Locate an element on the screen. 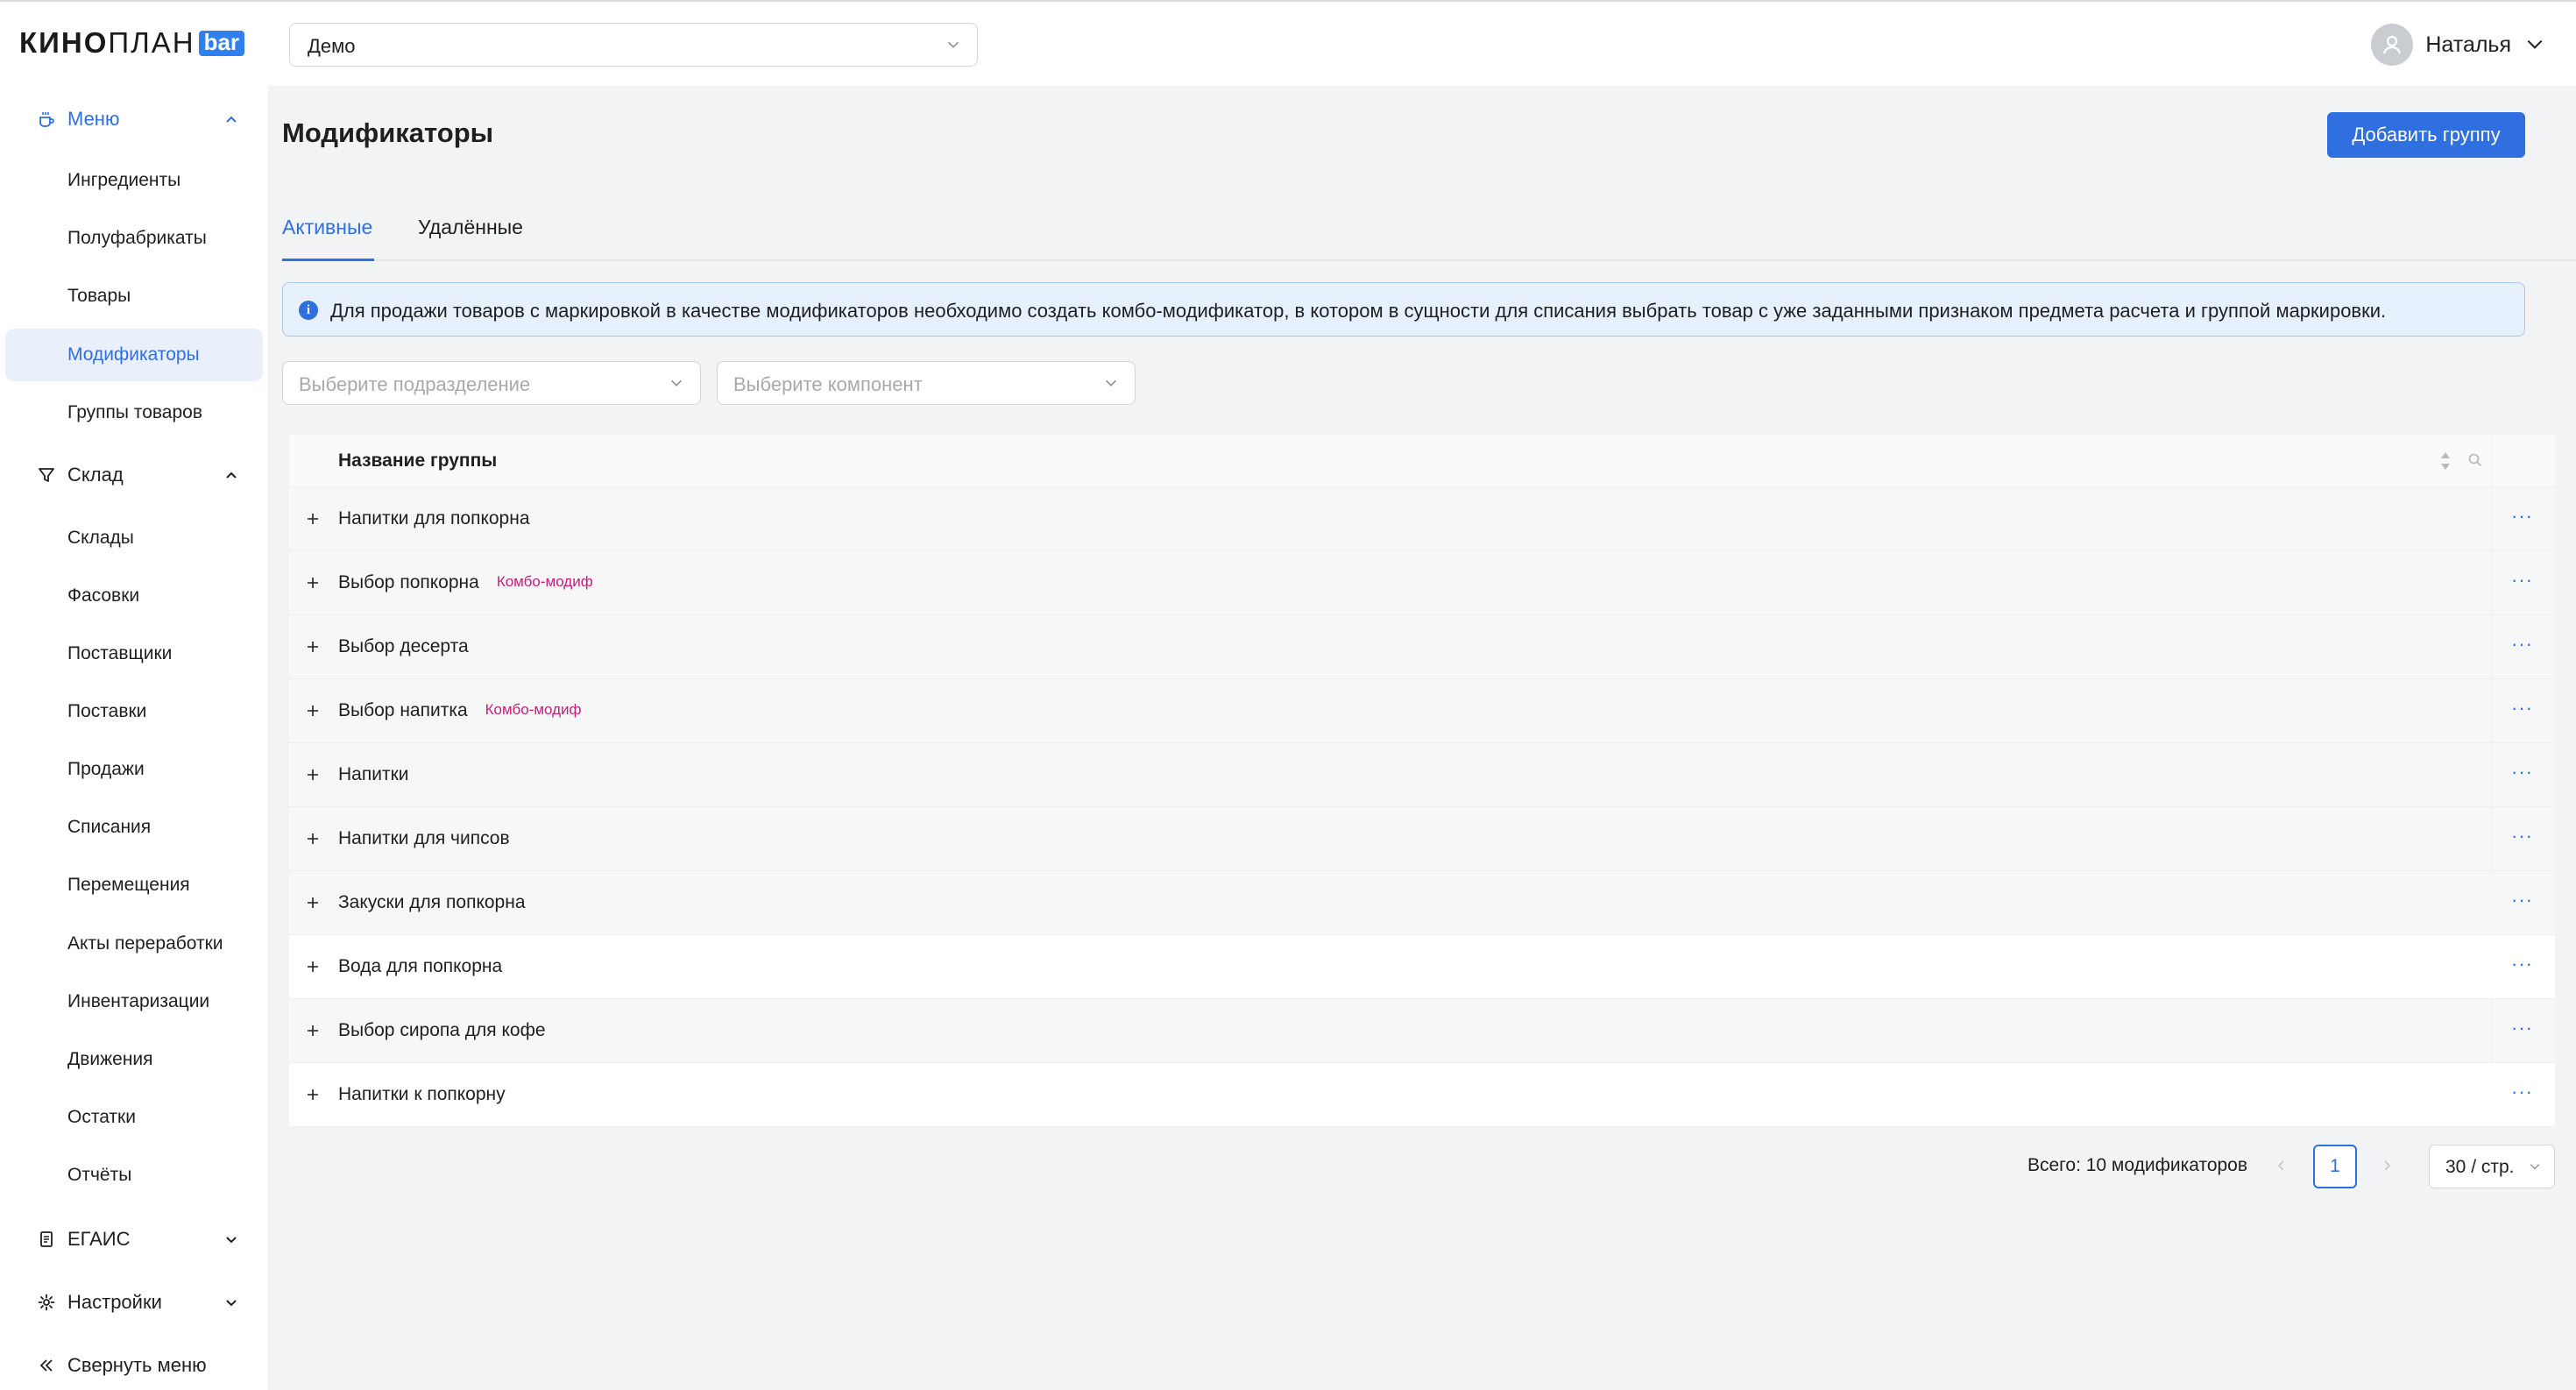 The width and height of the screenshot is (2576, 1390). logo: КИНОПЛАН bar is located at coordinates (132, 42).